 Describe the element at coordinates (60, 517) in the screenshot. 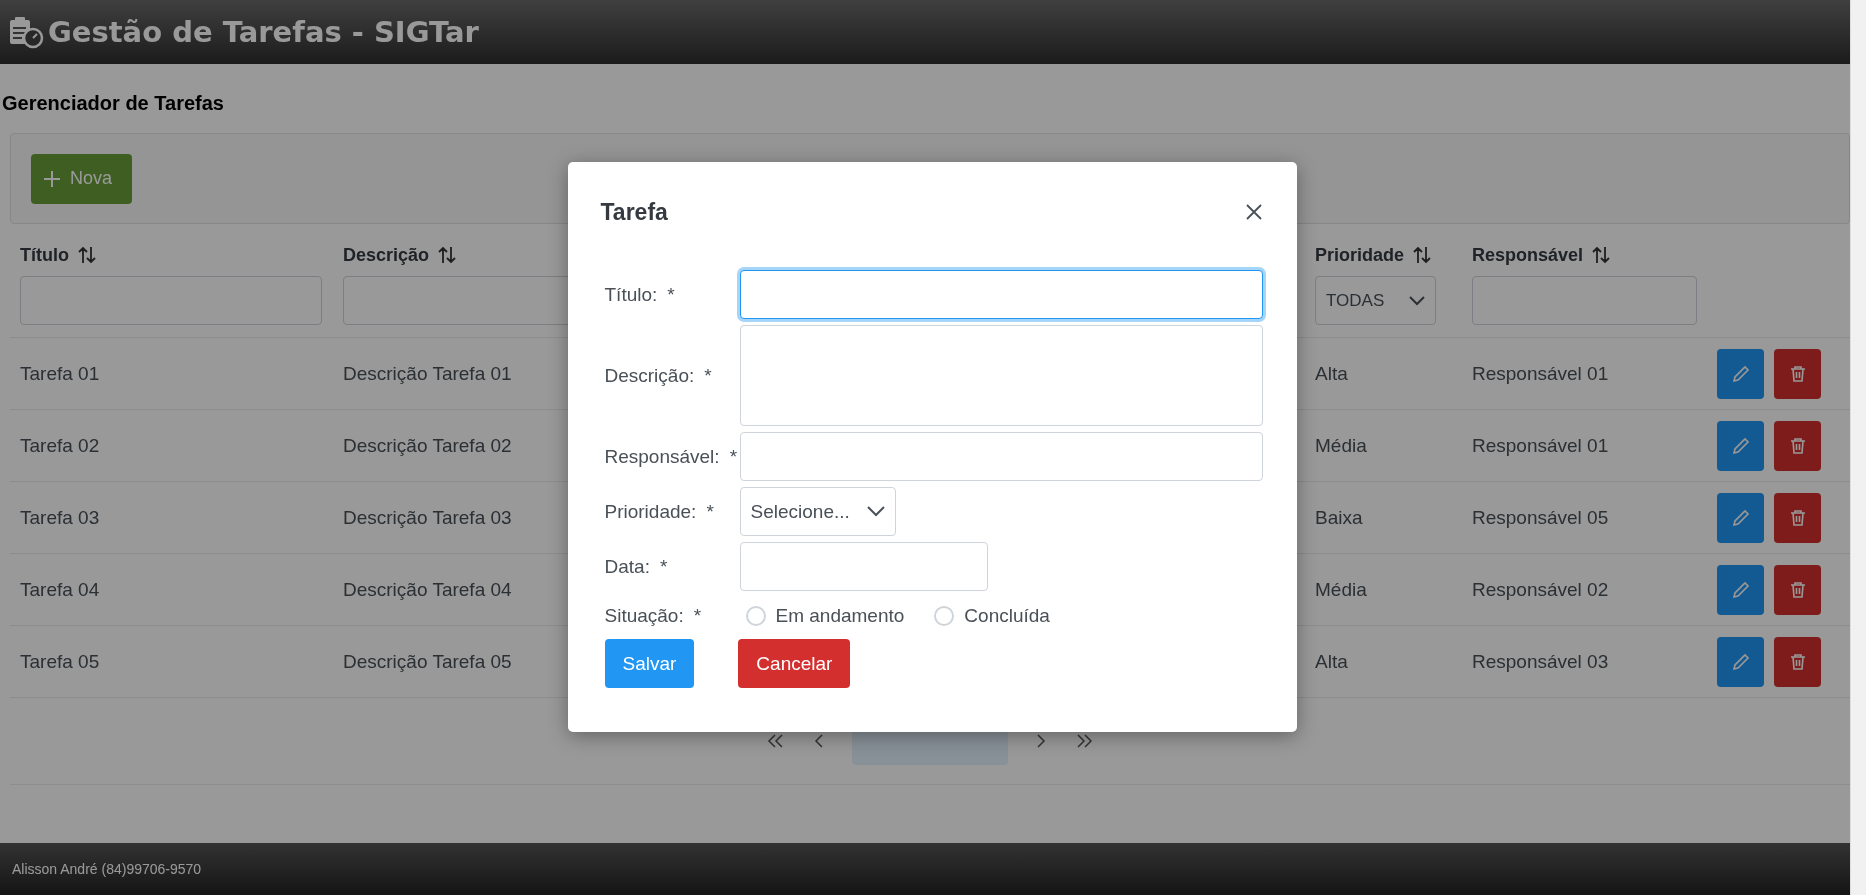

I see `table-cell: Tarefa 03` at that location.